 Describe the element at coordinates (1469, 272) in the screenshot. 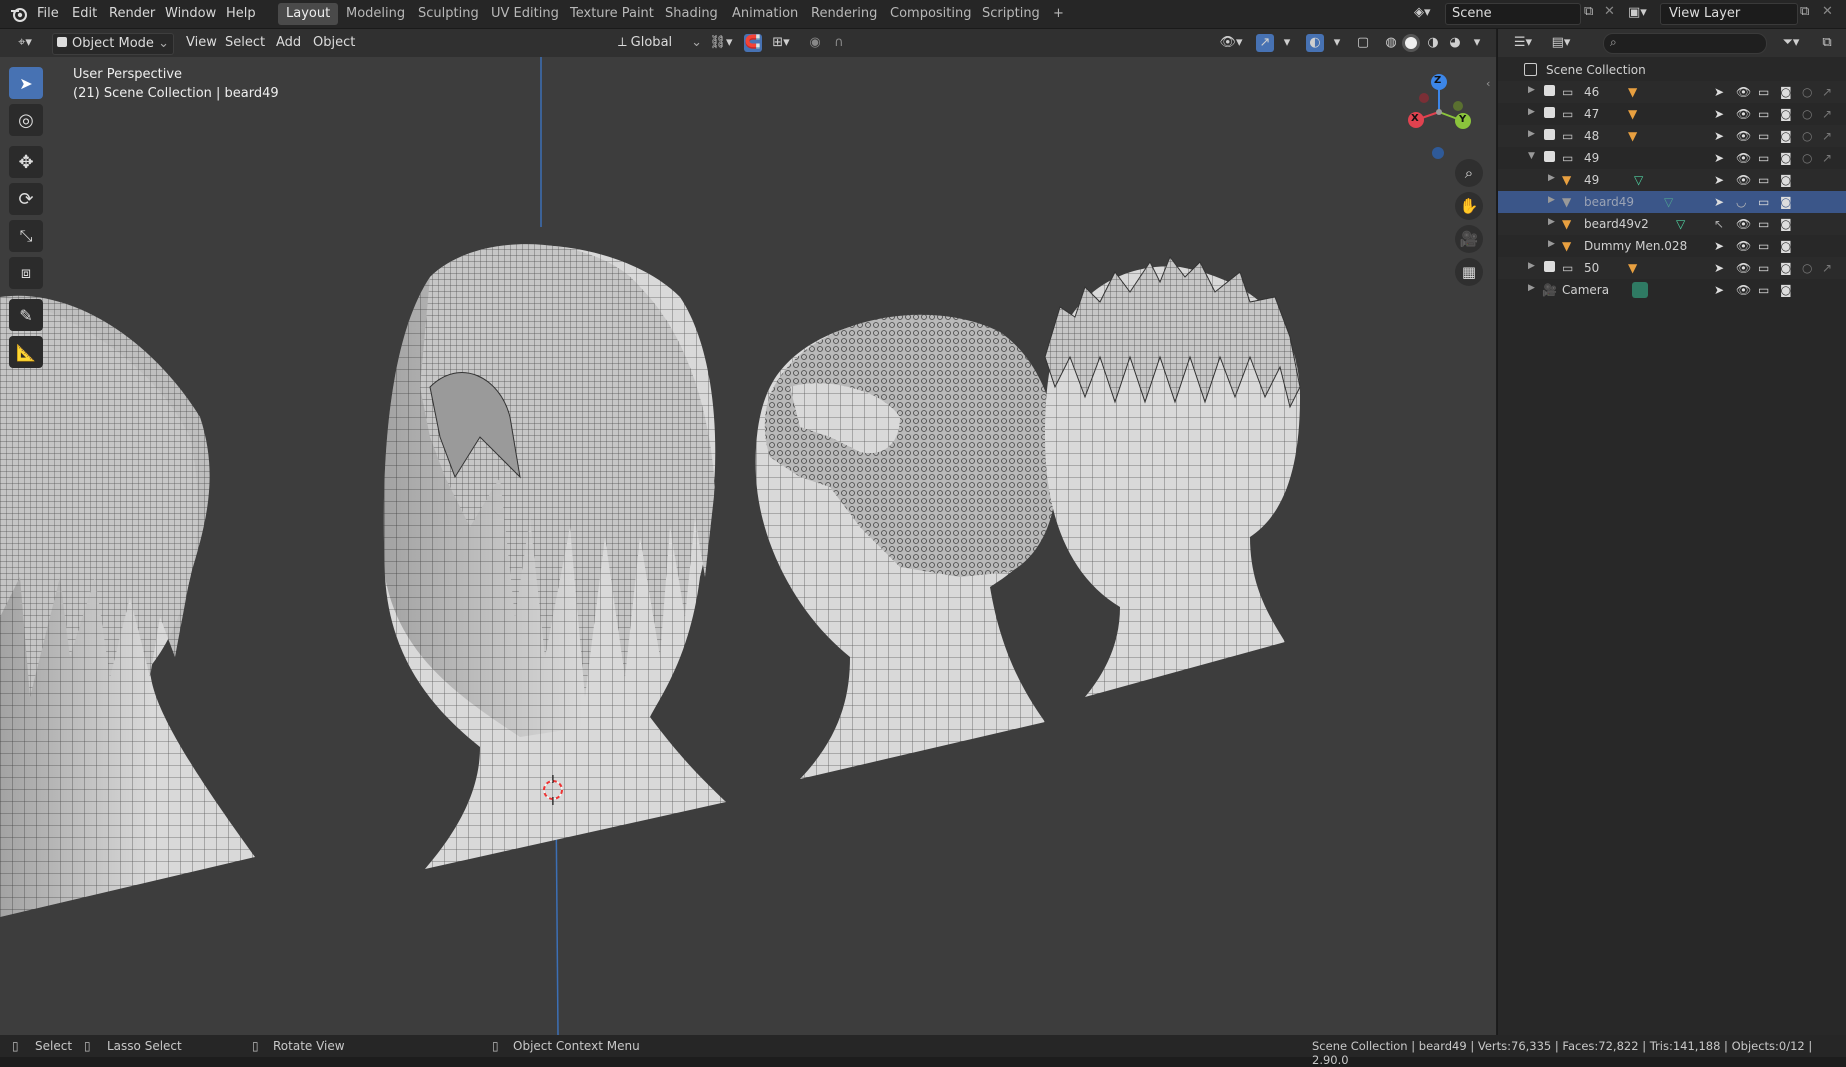

I see `ortho-grid-icon: ▦` at that location.